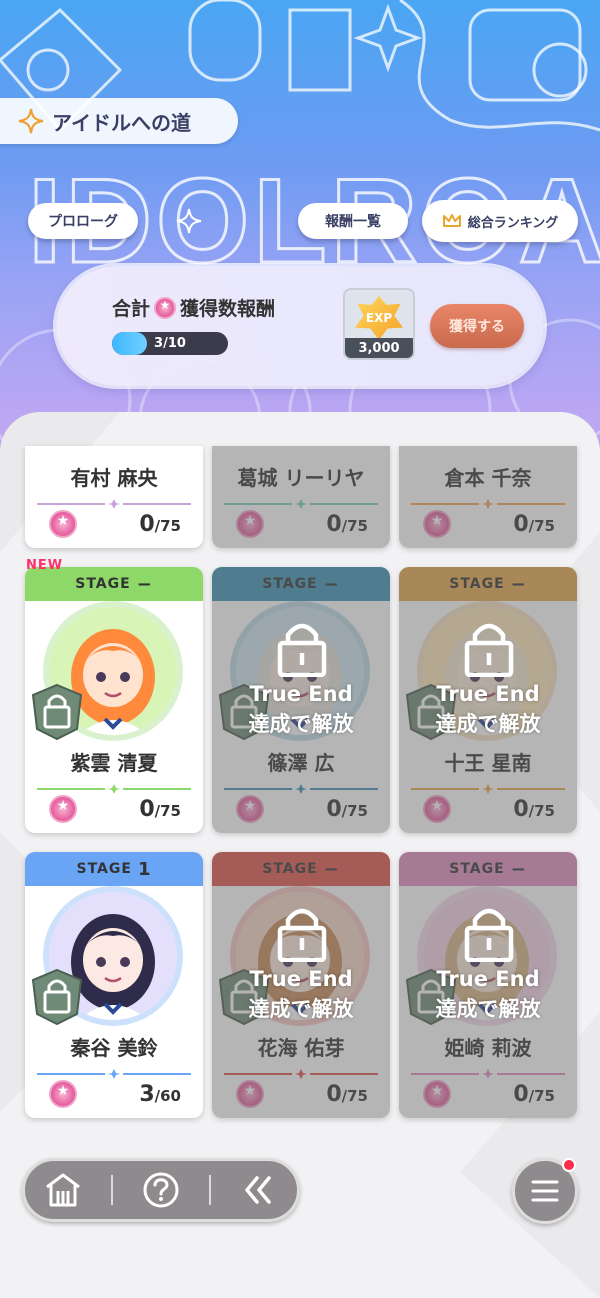 The image size is (600, 1298). I want to click on home-icon, so click(63, 1190).